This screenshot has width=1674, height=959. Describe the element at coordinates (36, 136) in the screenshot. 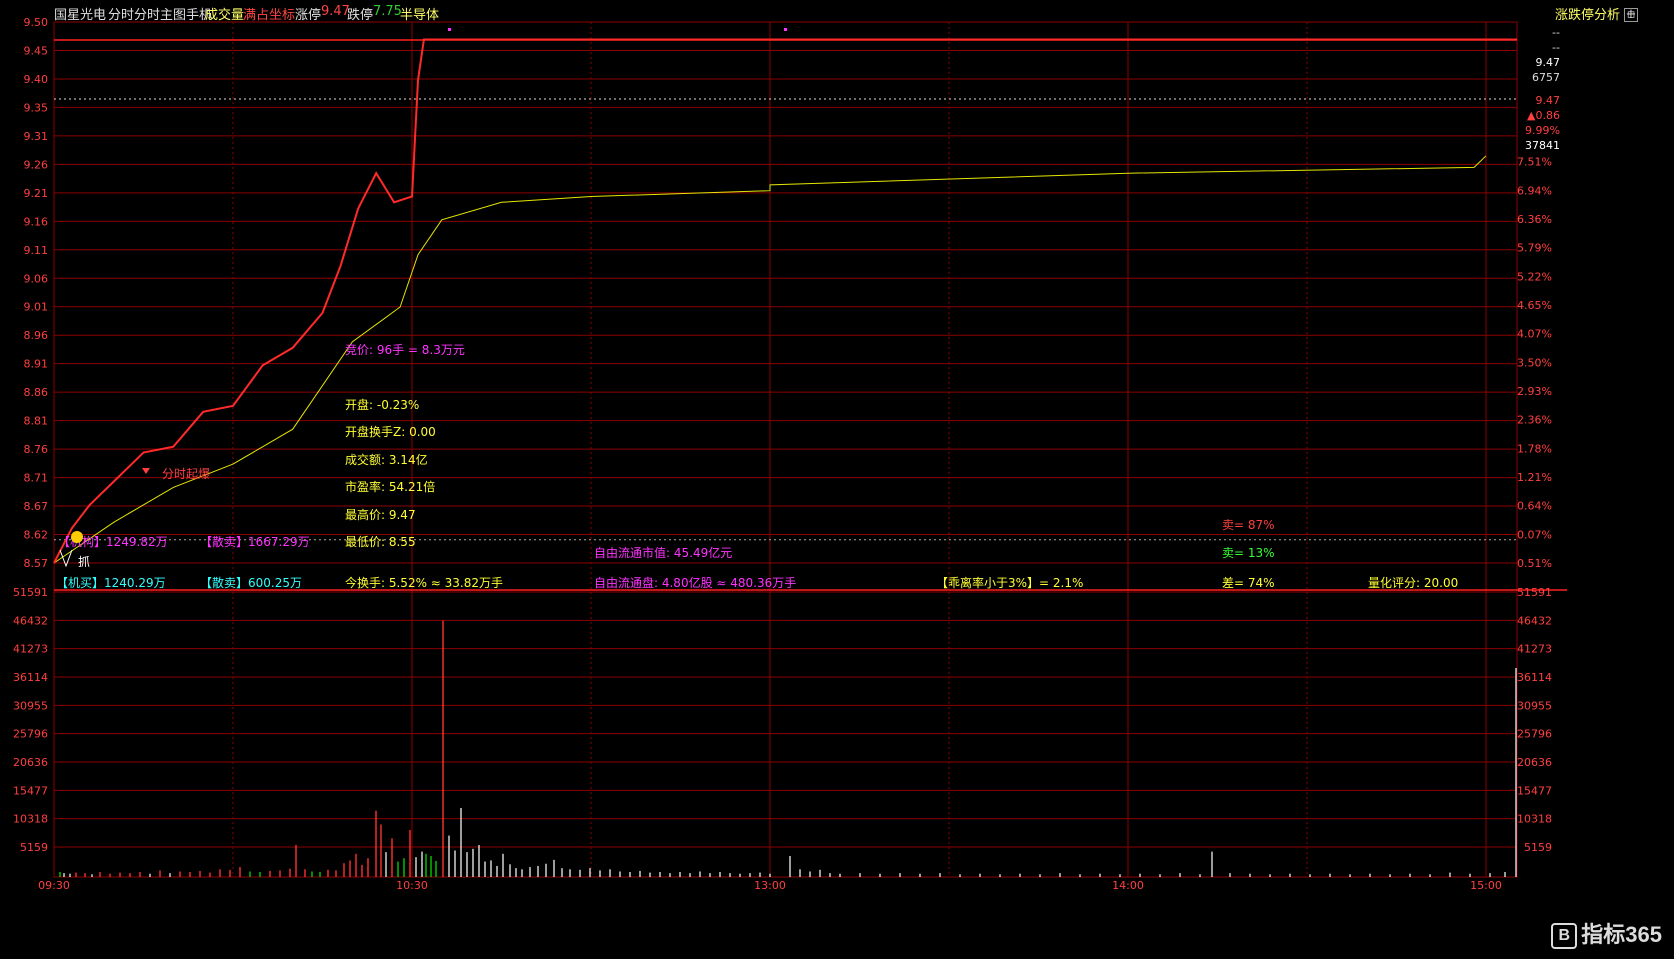

I see `price-tick: 9.31` at that location.